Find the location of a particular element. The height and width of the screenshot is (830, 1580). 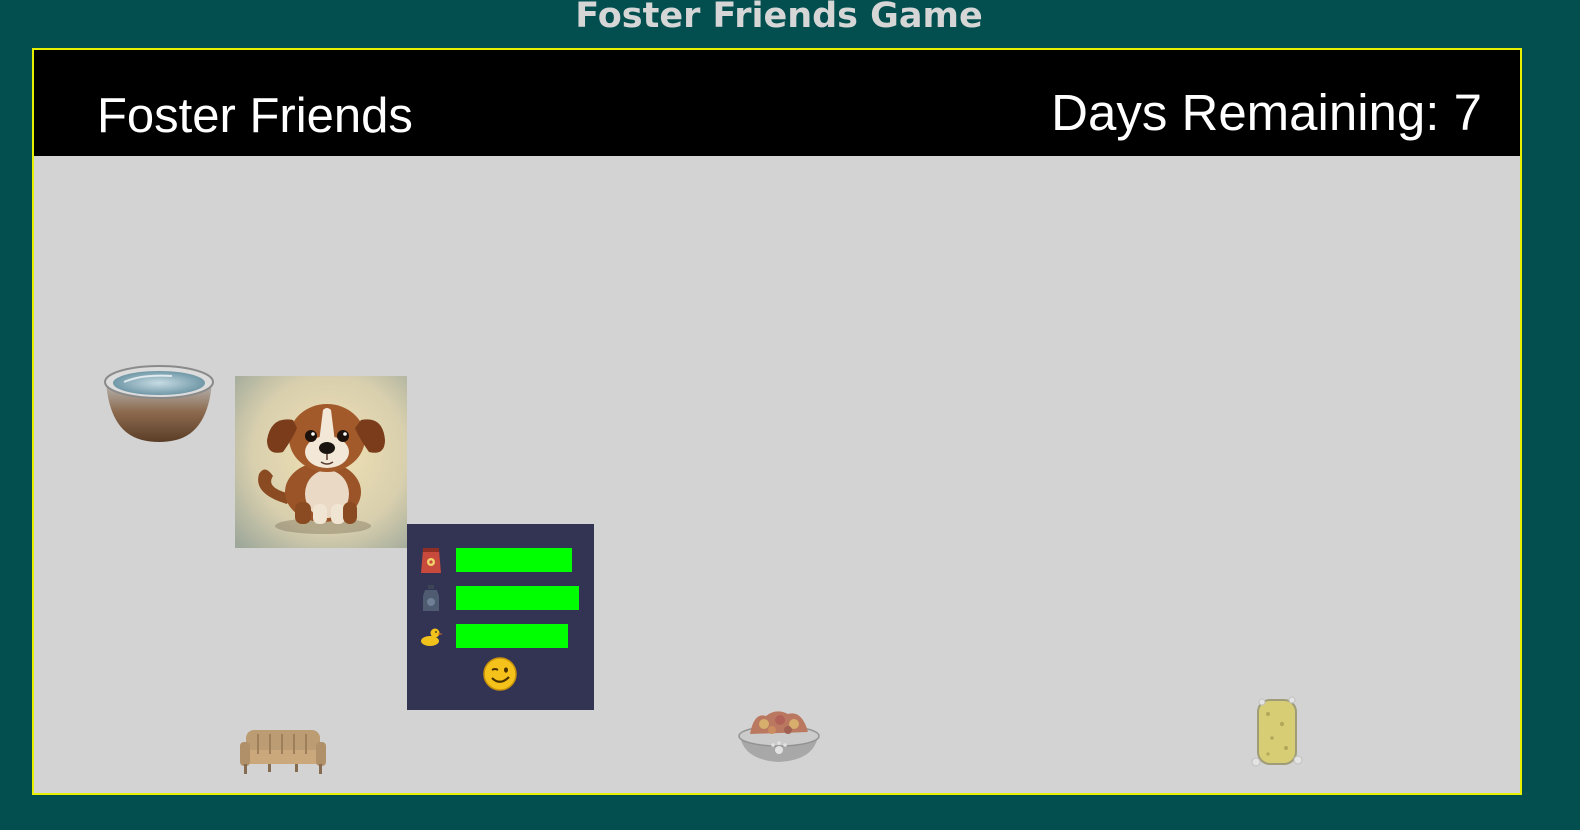

thirst-bar-fill is located at coordinates (518, 598).